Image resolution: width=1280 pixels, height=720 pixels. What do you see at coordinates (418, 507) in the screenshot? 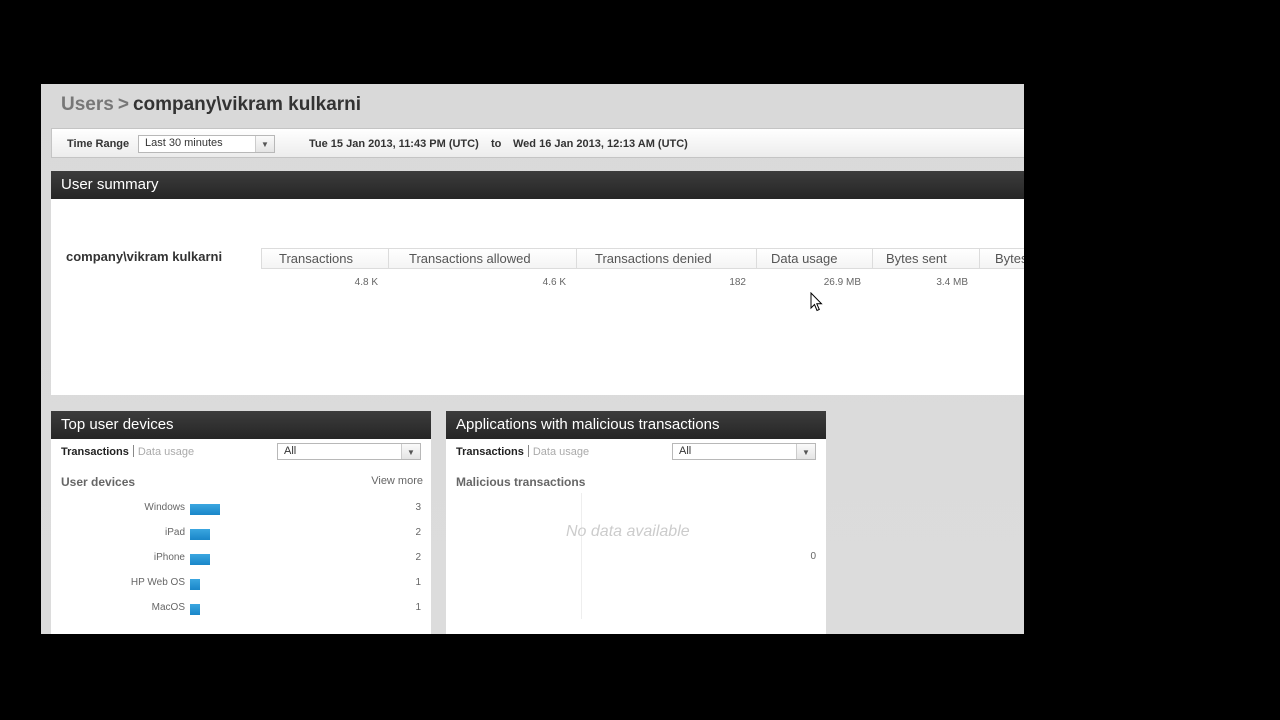
I see `device-count: 3` at bounding box center [418, 507].